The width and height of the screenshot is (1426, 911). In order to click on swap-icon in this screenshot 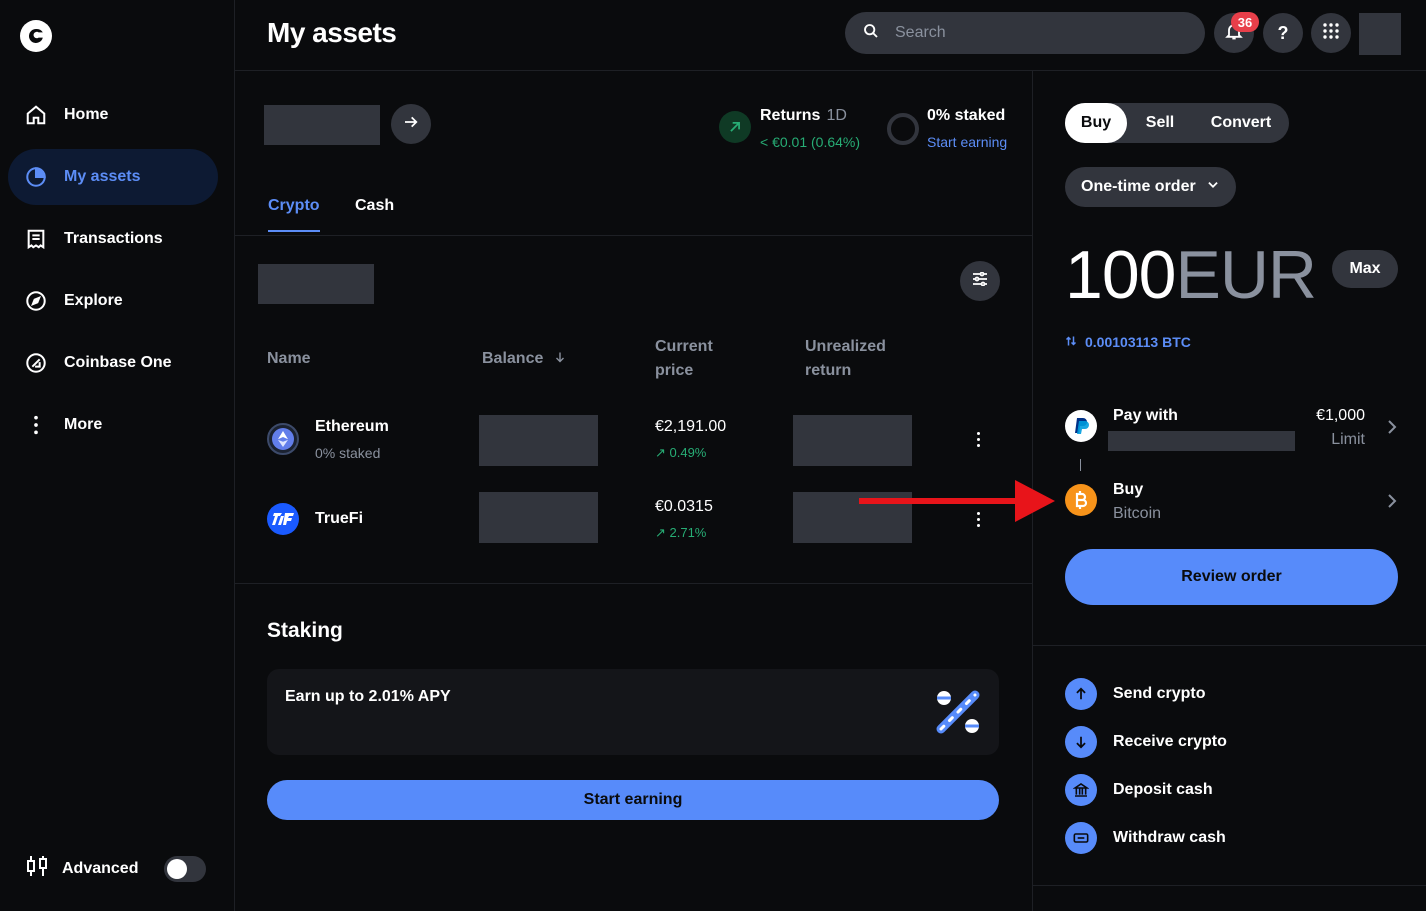, I will do `click(1075, 342)`.